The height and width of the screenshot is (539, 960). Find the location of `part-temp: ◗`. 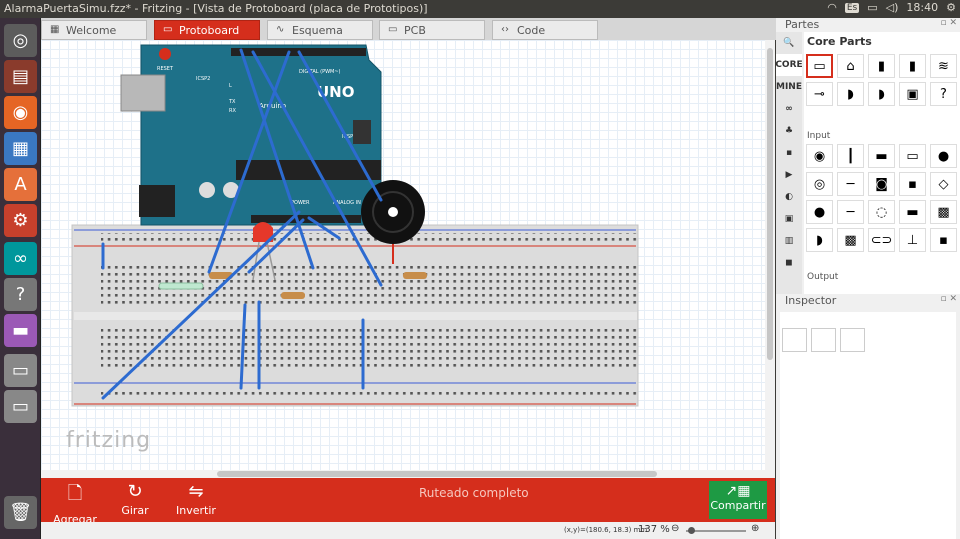

part-temp: ◗ is located at coordinates (819, 240).